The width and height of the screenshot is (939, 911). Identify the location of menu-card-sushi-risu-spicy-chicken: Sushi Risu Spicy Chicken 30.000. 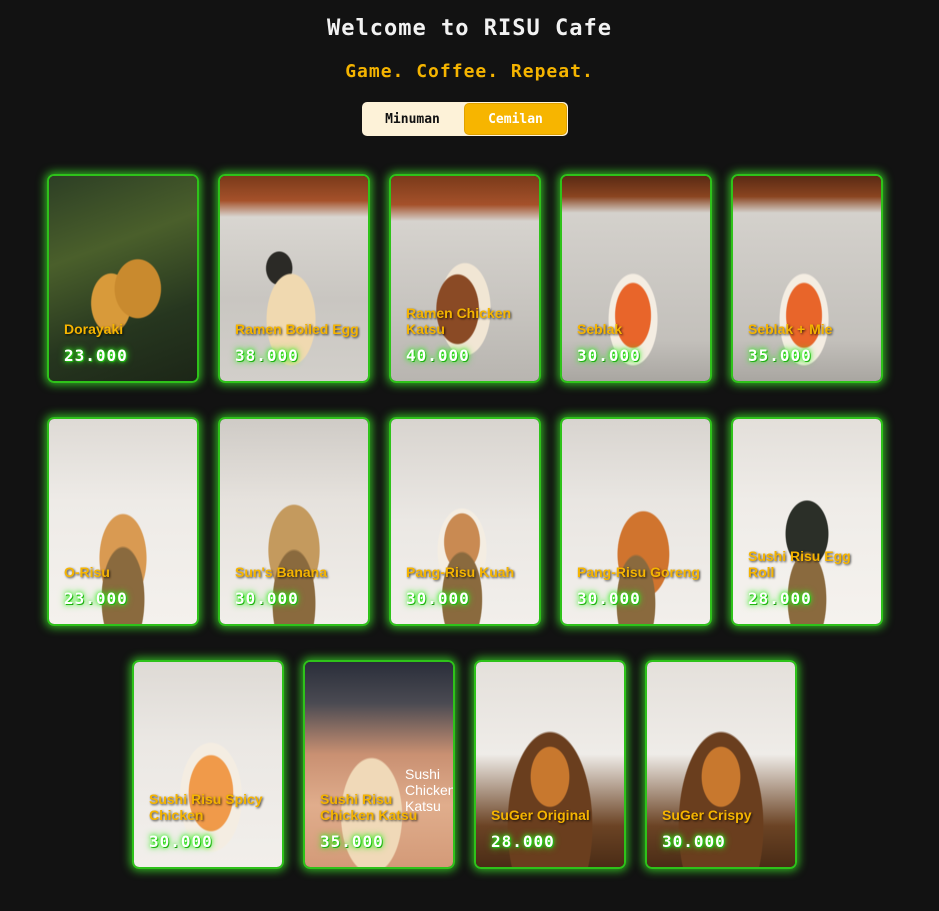
(208, 764).